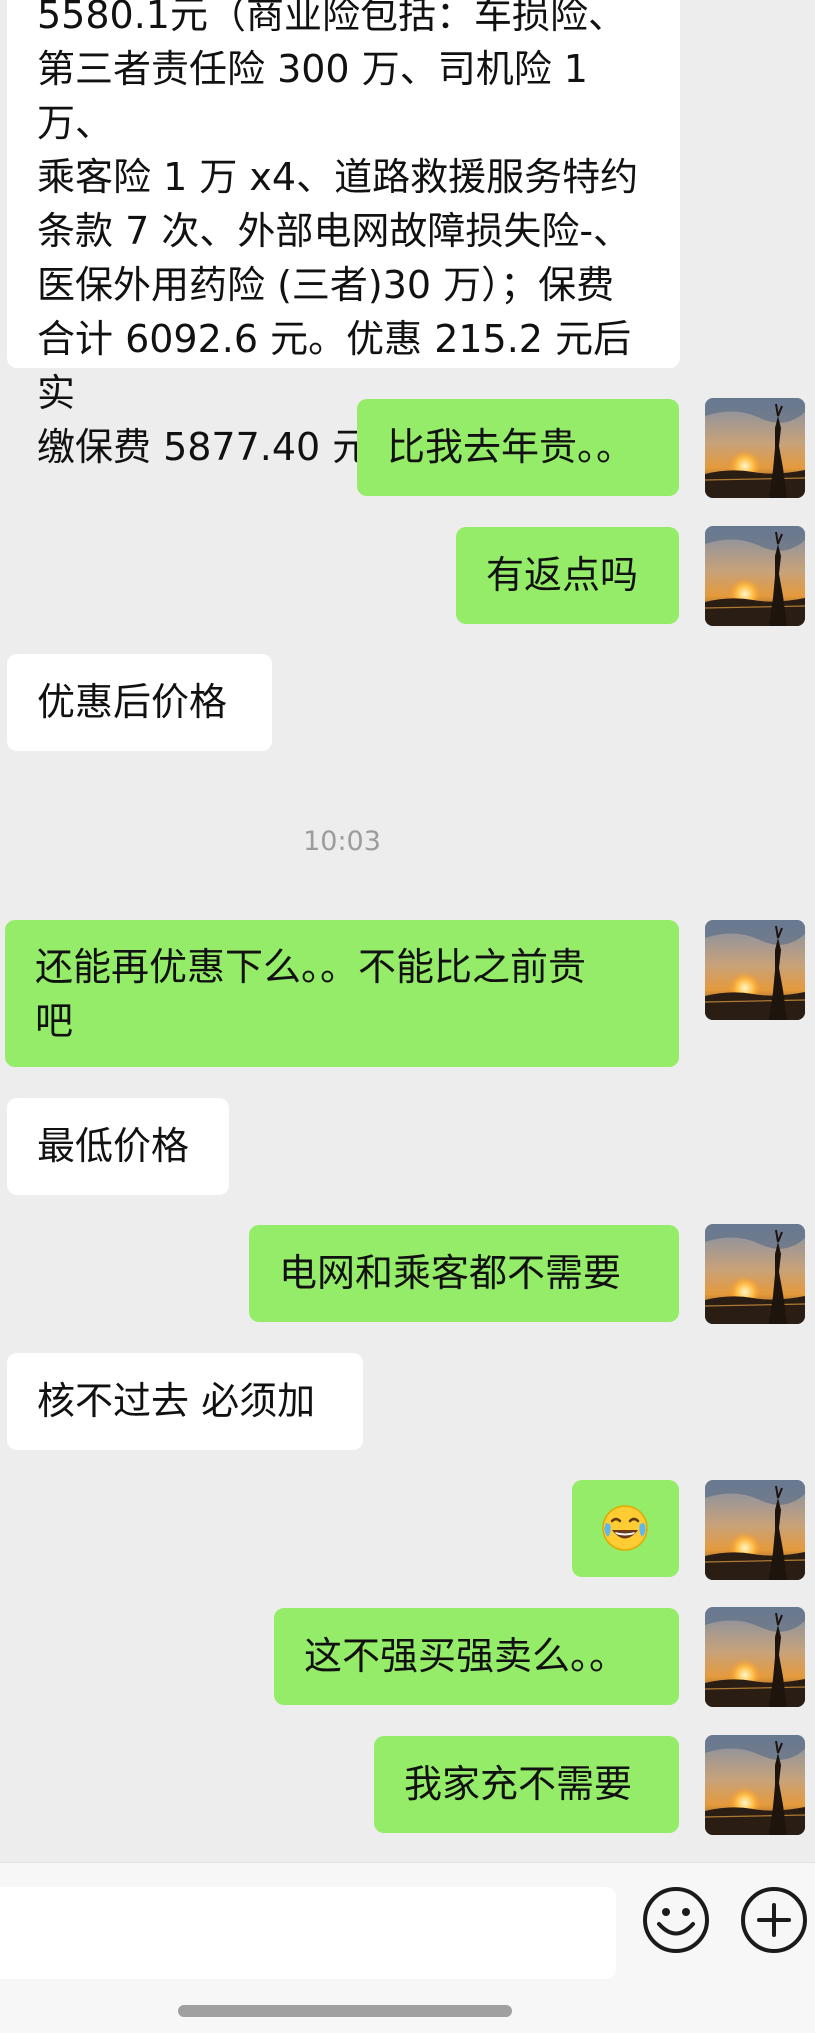  I want to click on message-line: 还能再优惠下么。。不能比之前贵, so click(311, 967).